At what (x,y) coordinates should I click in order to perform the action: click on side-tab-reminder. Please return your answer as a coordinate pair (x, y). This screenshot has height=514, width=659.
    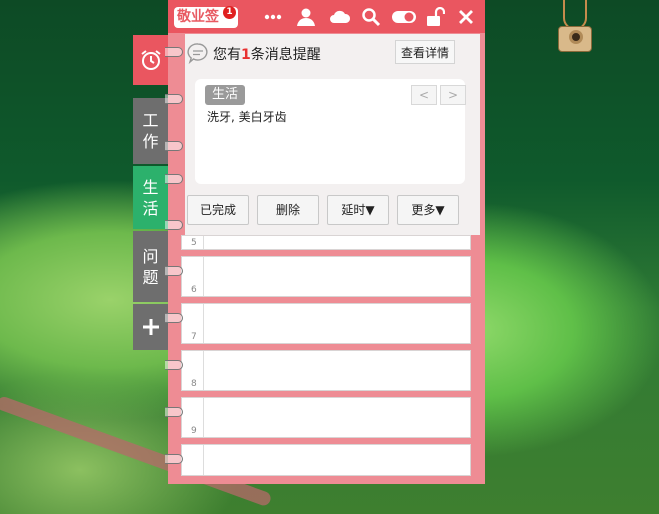
    Looking at the image, I should click on (150, 60).